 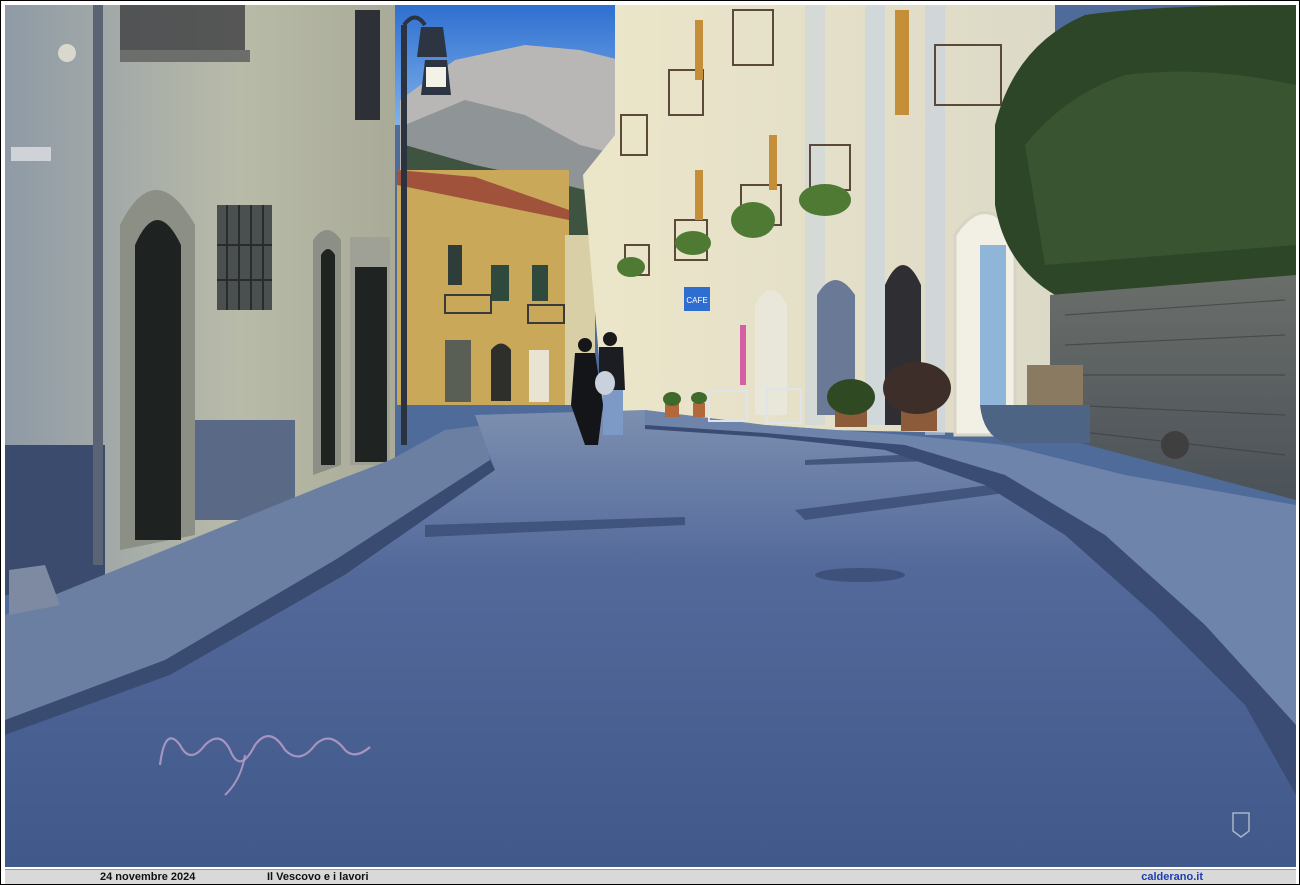 I want to click on left-balcony, so click(x=182, y=30).